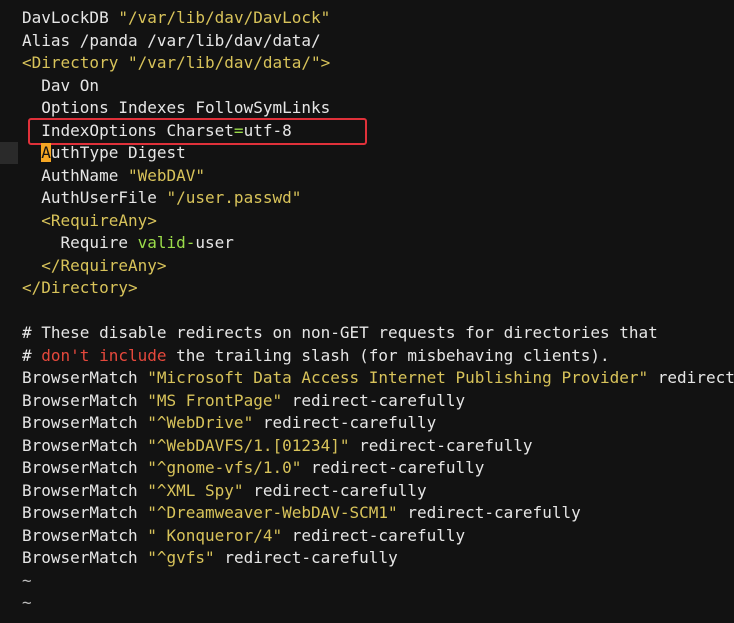 This screenshot has height=623, width=734. Describe the element at coordinates (378, 266) in the screenshot. I see `code-line-12: </RequireAny>` at that location.